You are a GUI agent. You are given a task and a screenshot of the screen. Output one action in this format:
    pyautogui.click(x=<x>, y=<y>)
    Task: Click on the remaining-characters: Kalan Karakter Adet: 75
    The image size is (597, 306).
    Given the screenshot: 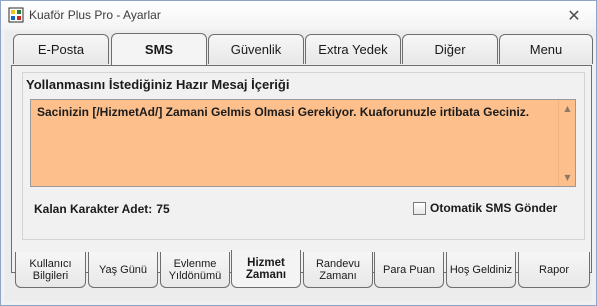 What is the action you would take?
    pyautogui.click(x=102, y=209)
    